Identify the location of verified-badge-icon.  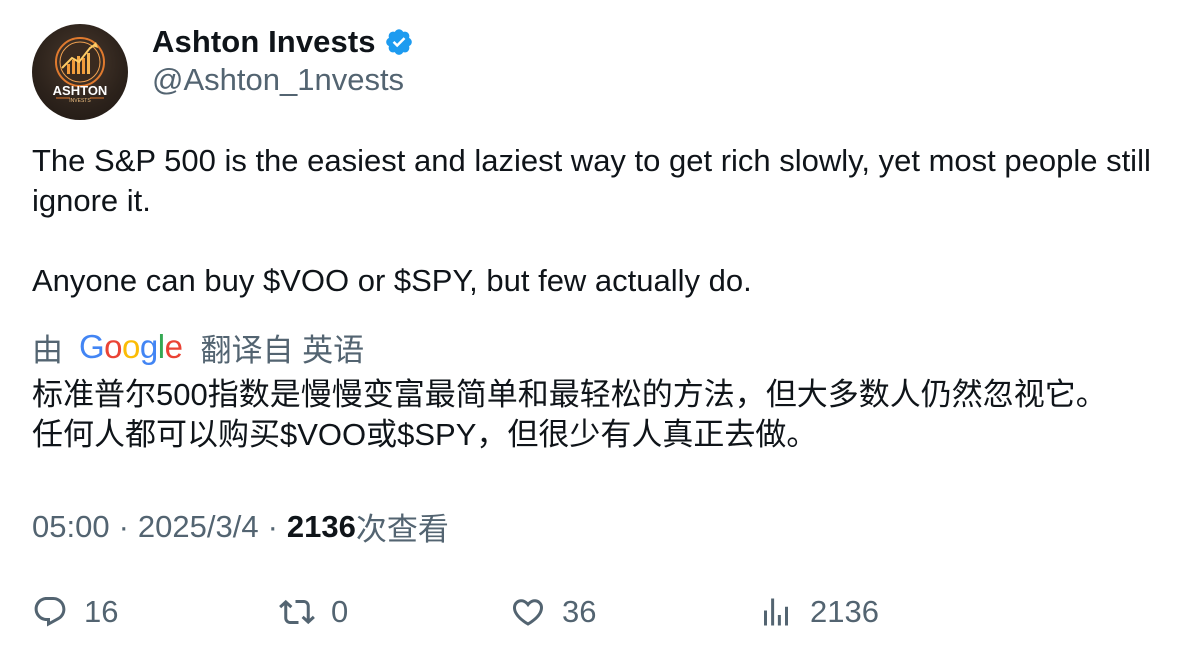
(398, 42).